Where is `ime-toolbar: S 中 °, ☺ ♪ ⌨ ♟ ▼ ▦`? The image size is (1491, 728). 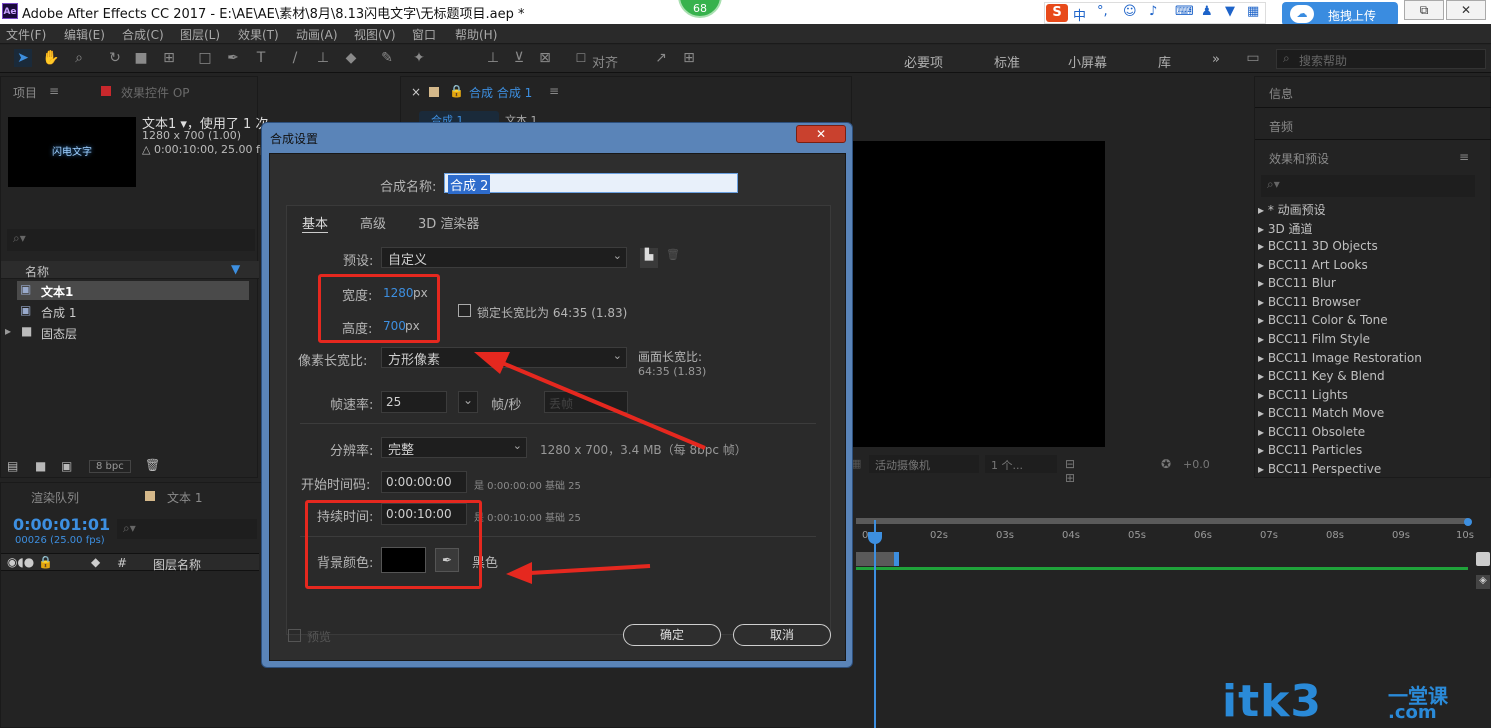 ime-toolbar: S 中 °, ☺ ♪ ⌨ ♟ ▼ ▦ is located at coordinates (1155, 13).